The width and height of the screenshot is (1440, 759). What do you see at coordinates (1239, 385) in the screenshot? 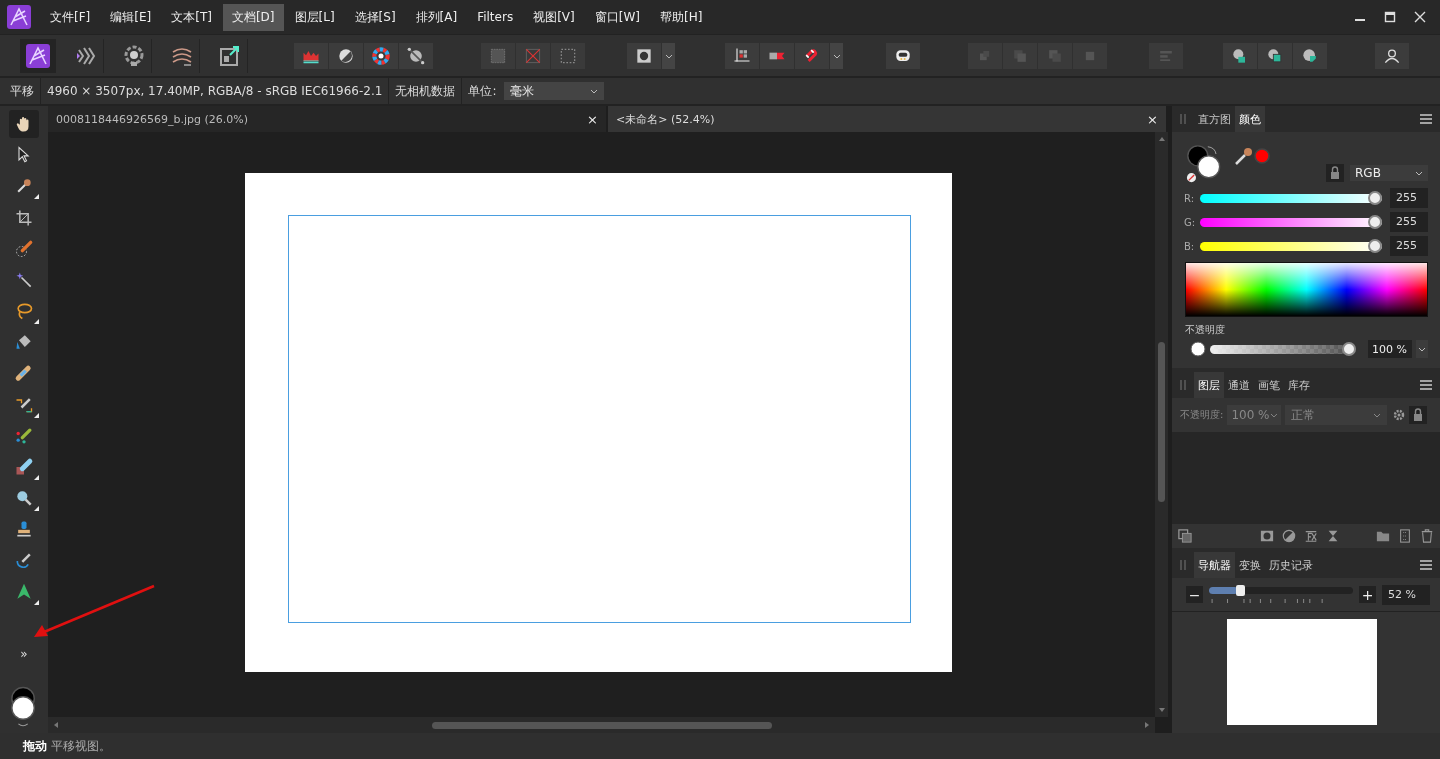
I see `panel-tab: 通道` at bounding box center [1239, 385].